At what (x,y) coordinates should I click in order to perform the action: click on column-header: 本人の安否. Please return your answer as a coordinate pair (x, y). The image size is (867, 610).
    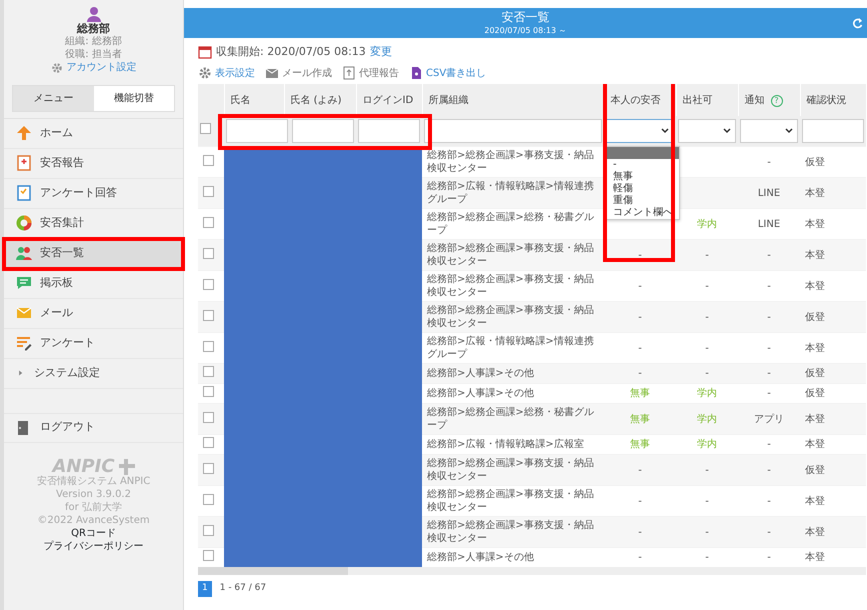
    Looking at the image, I should click on (635, 100).